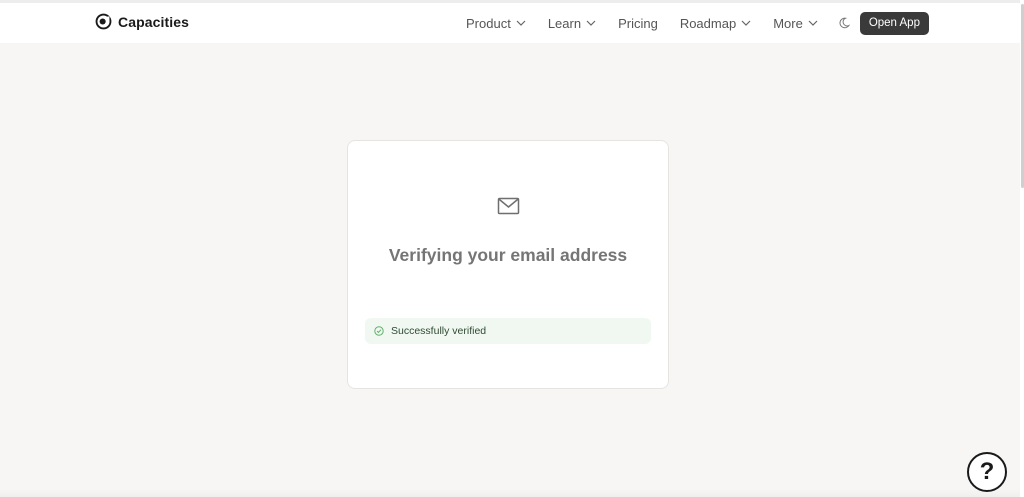 This screenshot has width=1024, height=497. Describe the element at coordinates (488, 23) in the screenshot. I see `nav-item-label: Product` at that location.